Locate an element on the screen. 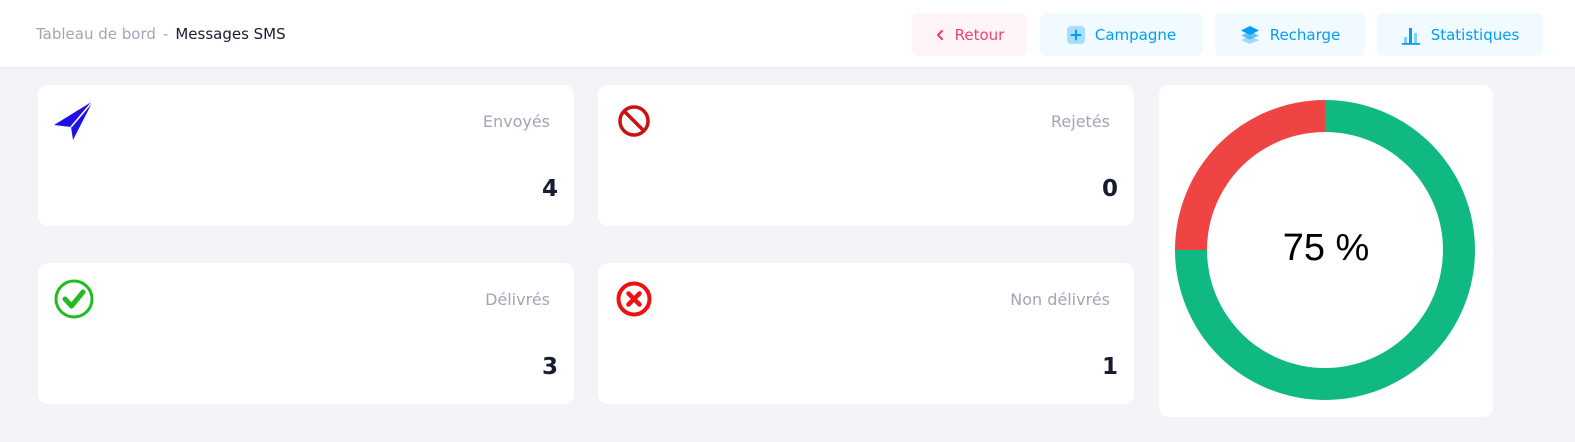  layers-icon is located at coordinates (1250, 35).